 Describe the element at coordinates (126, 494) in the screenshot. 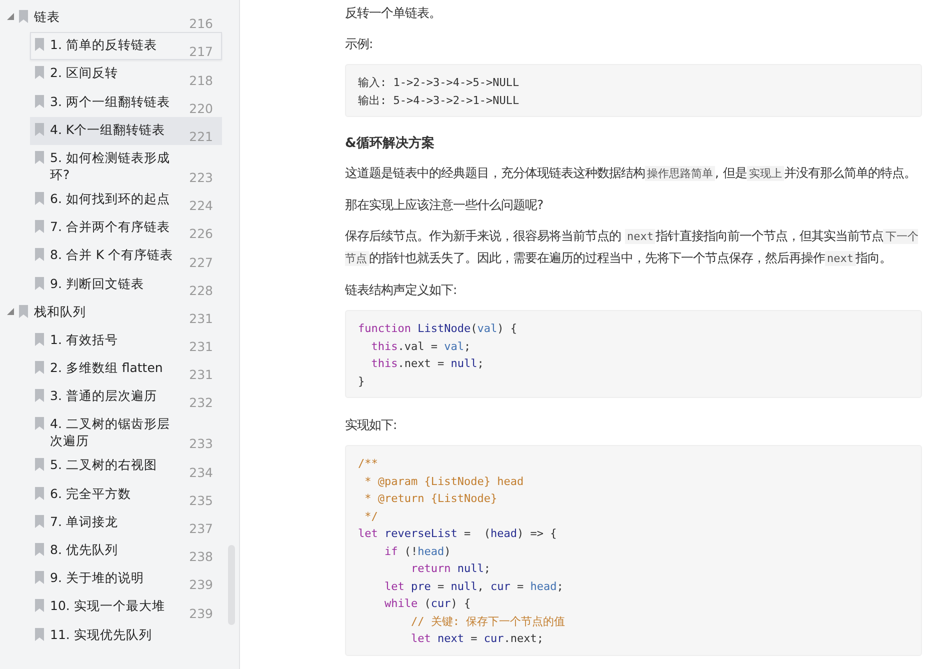

I see `outline-item: 6. 完全平方数 235` at that location.